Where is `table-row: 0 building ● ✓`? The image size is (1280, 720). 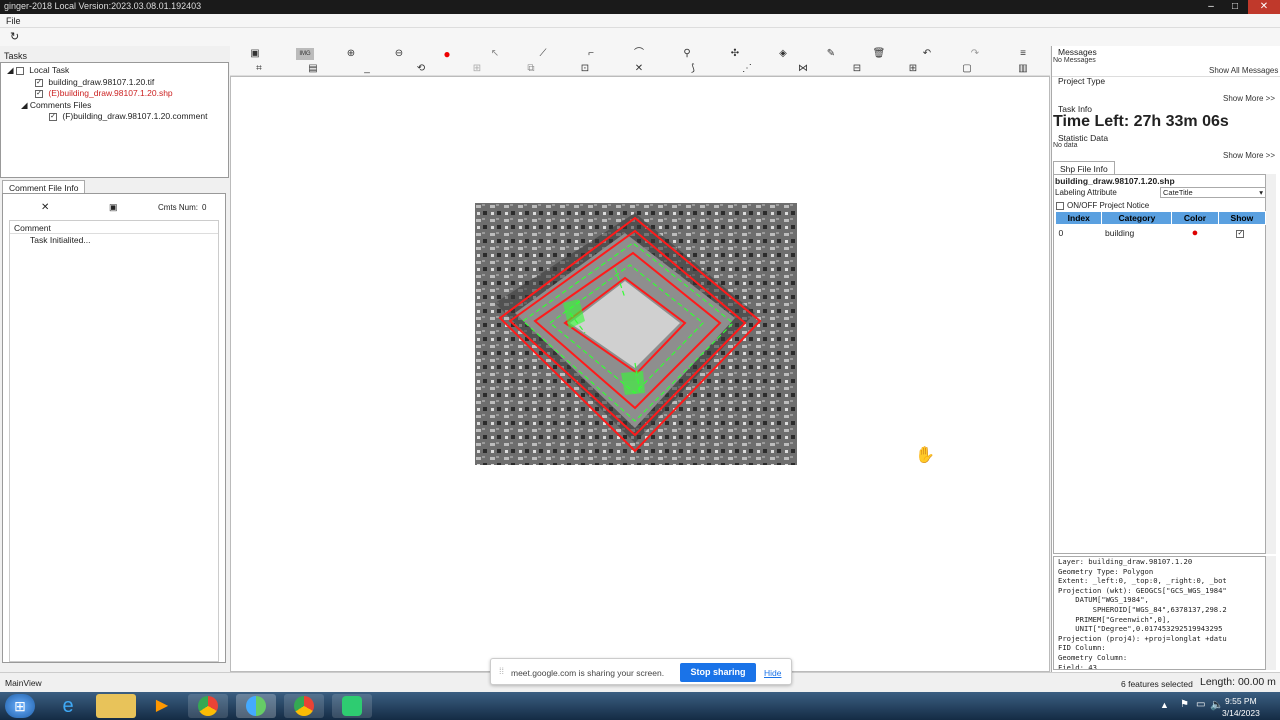 table-row: 0 building ● ✓ is located at coordinates (1161, 233).